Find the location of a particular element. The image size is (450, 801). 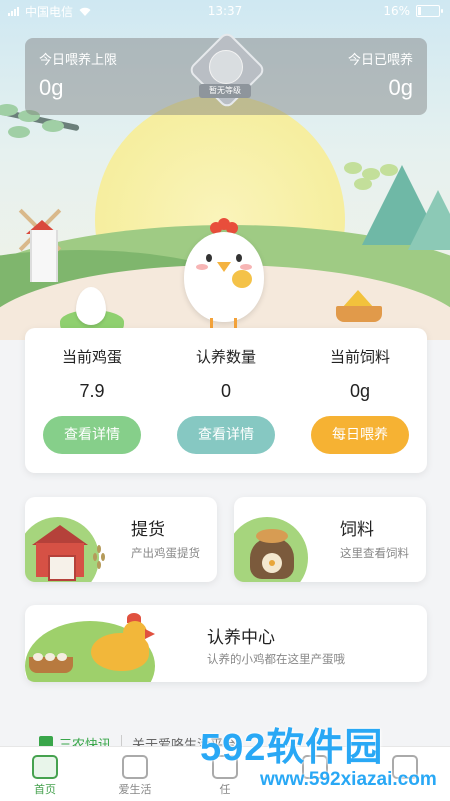

home-icon is located at coordinates (45, 767).